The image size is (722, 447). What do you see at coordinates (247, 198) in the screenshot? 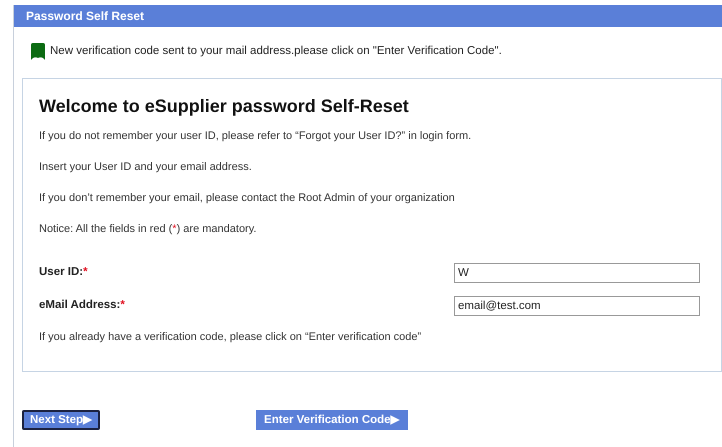
I see `info-text: If you don’t remember your email, please contact the Root Admin of your organization` at bounding box center [247, 198].